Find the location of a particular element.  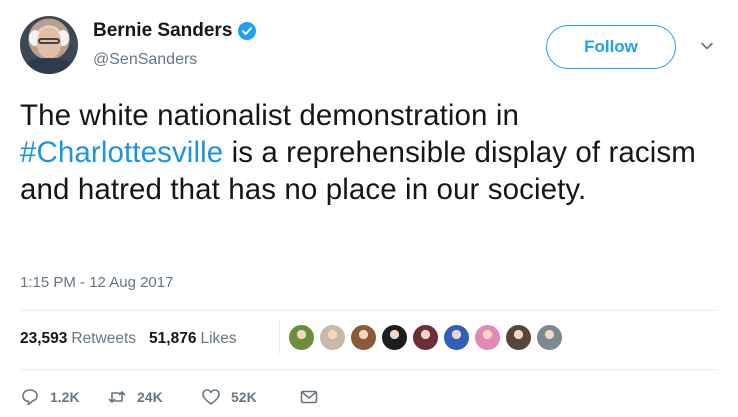

like-action: 52K is located at coordinates (250, 397).